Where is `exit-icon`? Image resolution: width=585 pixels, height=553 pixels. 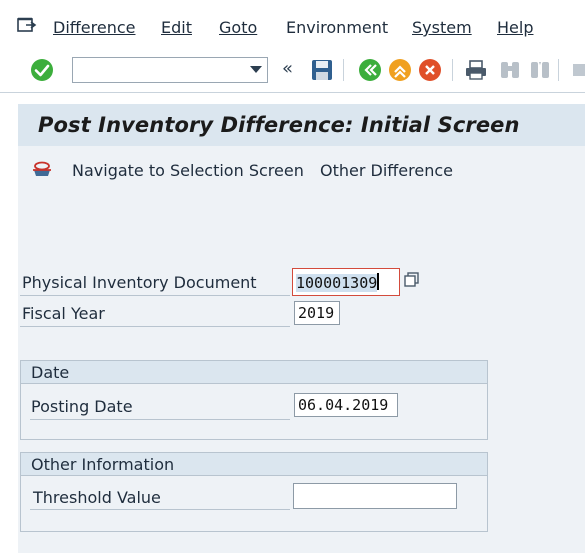
exit-icon is located at coordinates (400, 70).